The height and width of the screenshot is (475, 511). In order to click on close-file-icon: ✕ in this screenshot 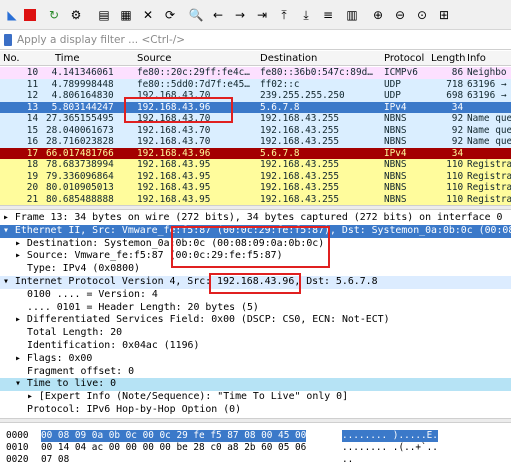, I will do `click(148, 15)`.